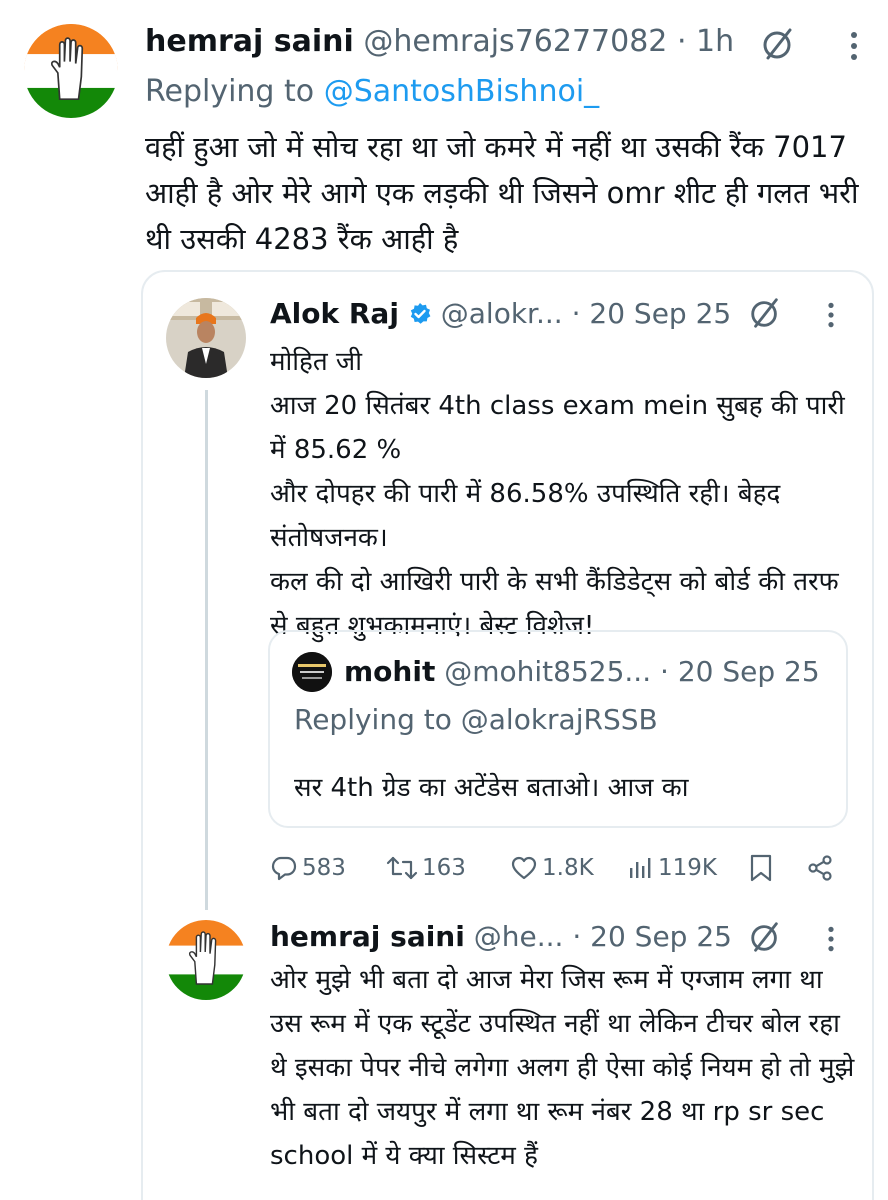 The width and height of the screenshot is (888, 1200). Describe the element at coordinates (444, 868) in the screenshot. I see `repost-count: 163` at that location.